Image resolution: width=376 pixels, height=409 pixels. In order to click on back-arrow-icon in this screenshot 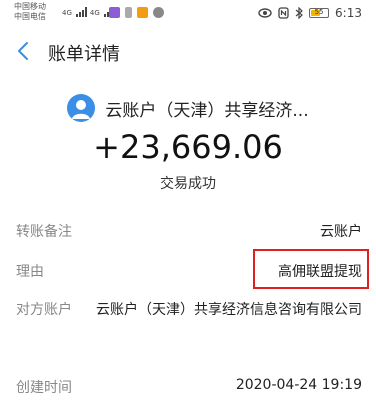, I will do `click(24, 51)`.